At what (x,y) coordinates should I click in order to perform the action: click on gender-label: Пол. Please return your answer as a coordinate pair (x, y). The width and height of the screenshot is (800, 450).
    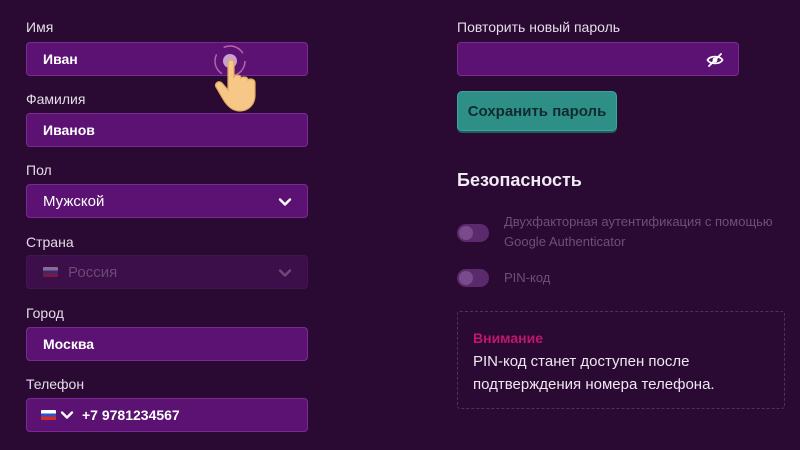
    Looking at the image, I should click on (39, 170).